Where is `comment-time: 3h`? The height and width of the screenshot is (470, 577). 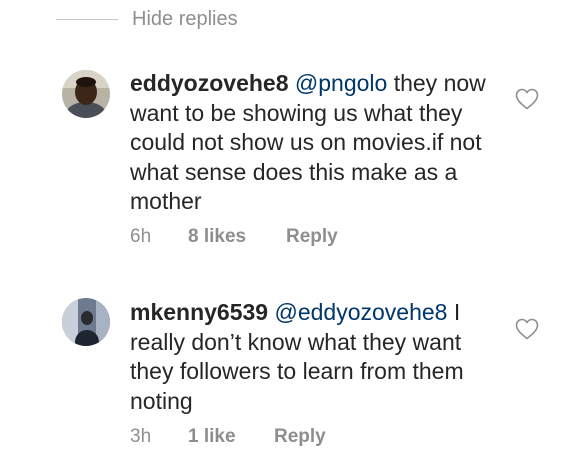 comment-time: 3h is located at coordinates (141, 436).